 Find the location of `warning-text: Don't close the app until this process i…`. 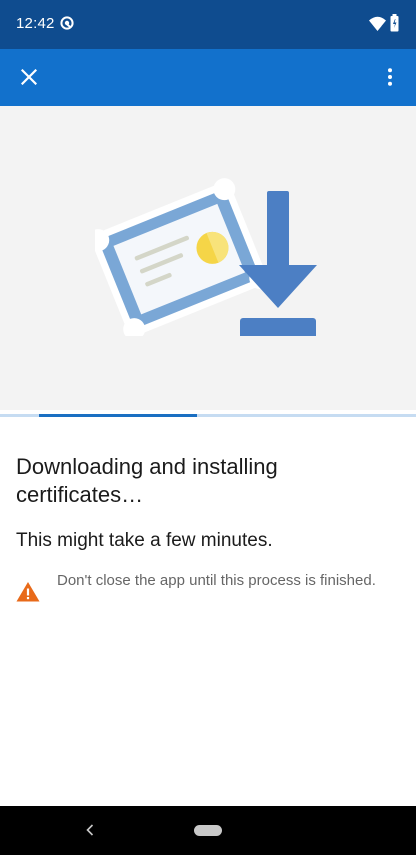

warning-text: Don't close the app until this process i… is located at coordinates (216, 580).